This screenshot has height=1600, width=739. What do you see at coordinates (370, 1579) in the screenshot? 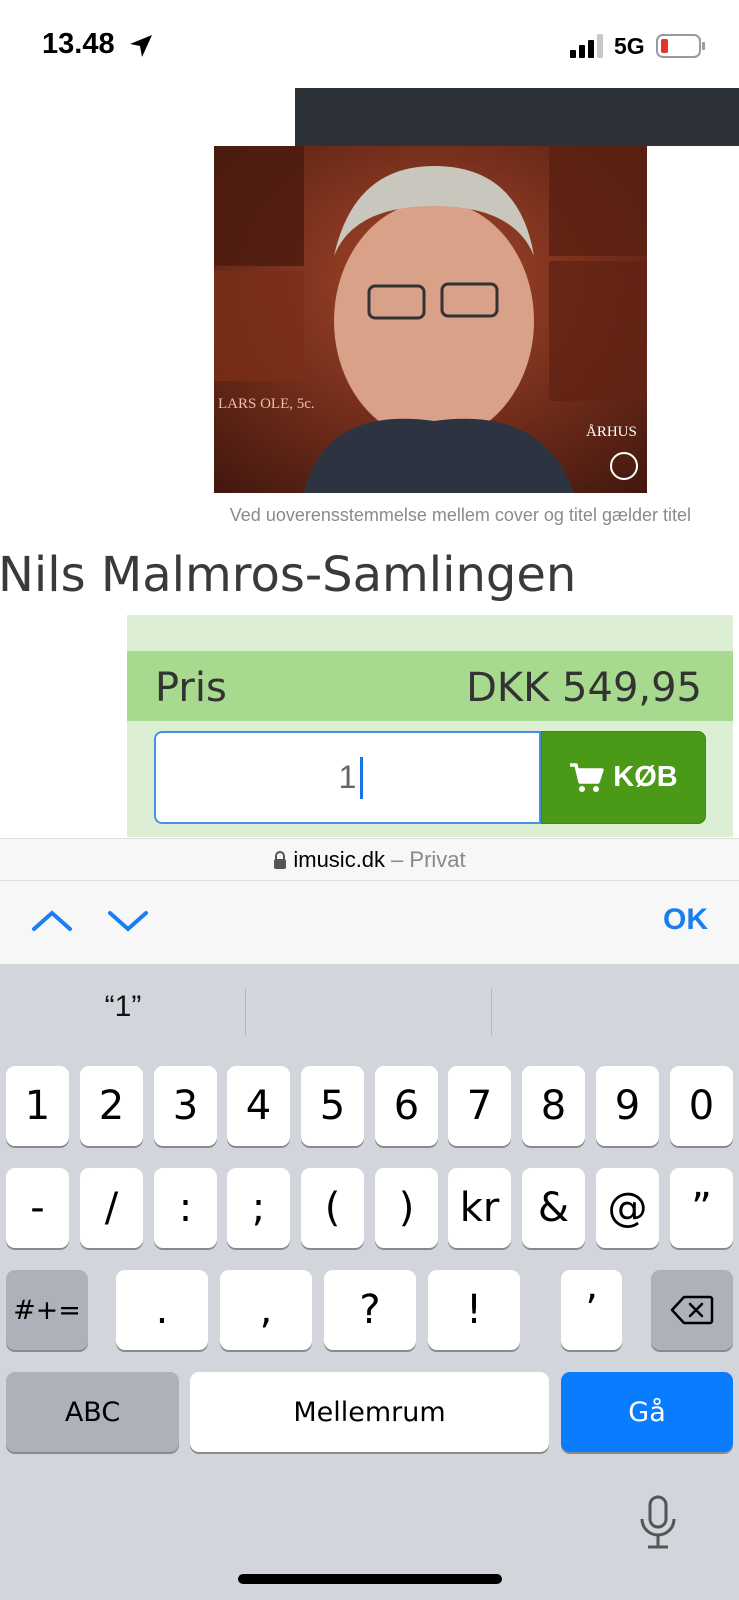
I see `home-indicator` at bounding box center [370, 1579].